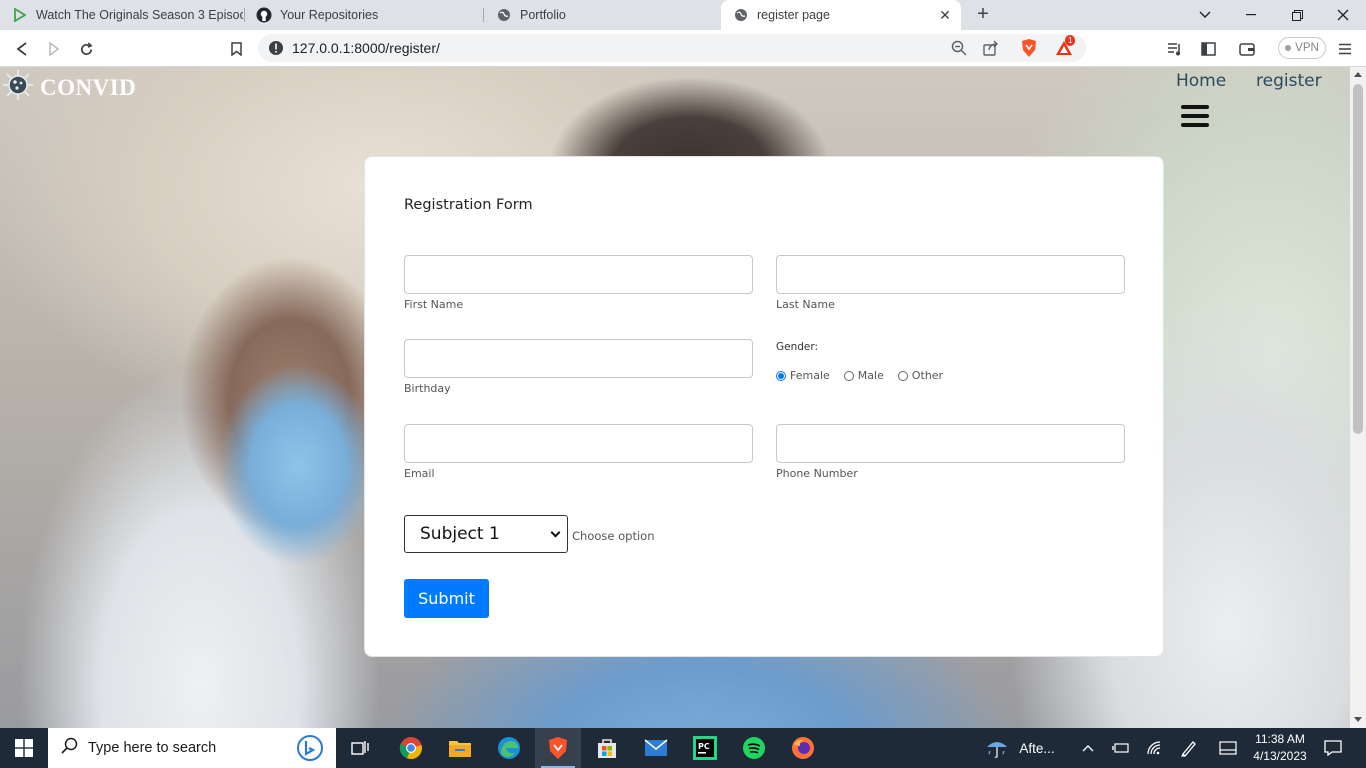 The width and height of the screenshot is (1366, 768). Describe the element at coordinates (672, 48) in the screenshot. I see `address-bar: 127.0.0.1:8000/register/ 1` at that location.